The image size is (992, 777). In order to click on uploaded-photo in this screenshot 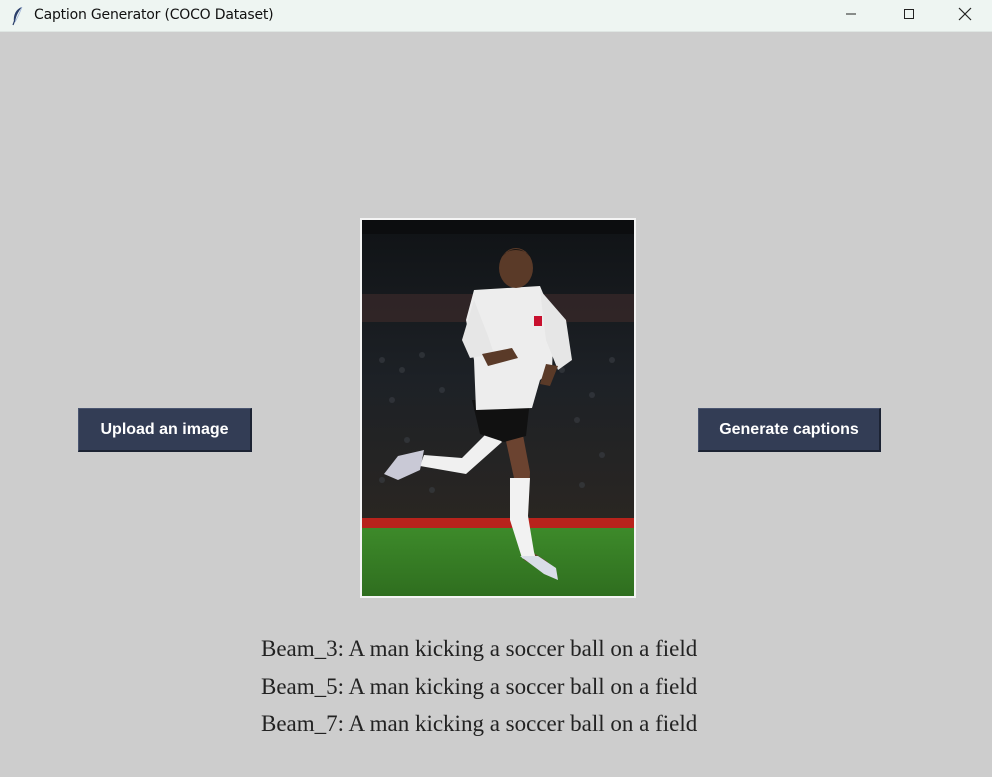, I will do `click(498, 408)`.